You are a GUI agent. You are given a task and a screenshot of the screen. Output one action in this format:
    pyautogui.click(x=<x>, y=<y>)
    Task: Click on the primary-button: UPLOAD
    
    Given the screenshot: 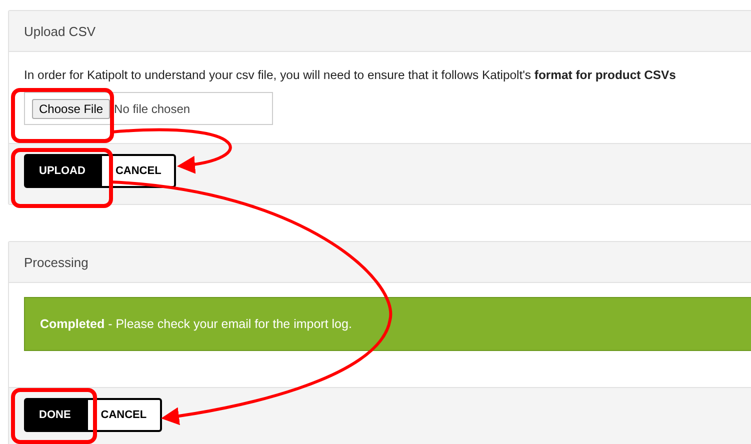 What is the action you would take?
    pyautogui.click(x=62, y=171)
    